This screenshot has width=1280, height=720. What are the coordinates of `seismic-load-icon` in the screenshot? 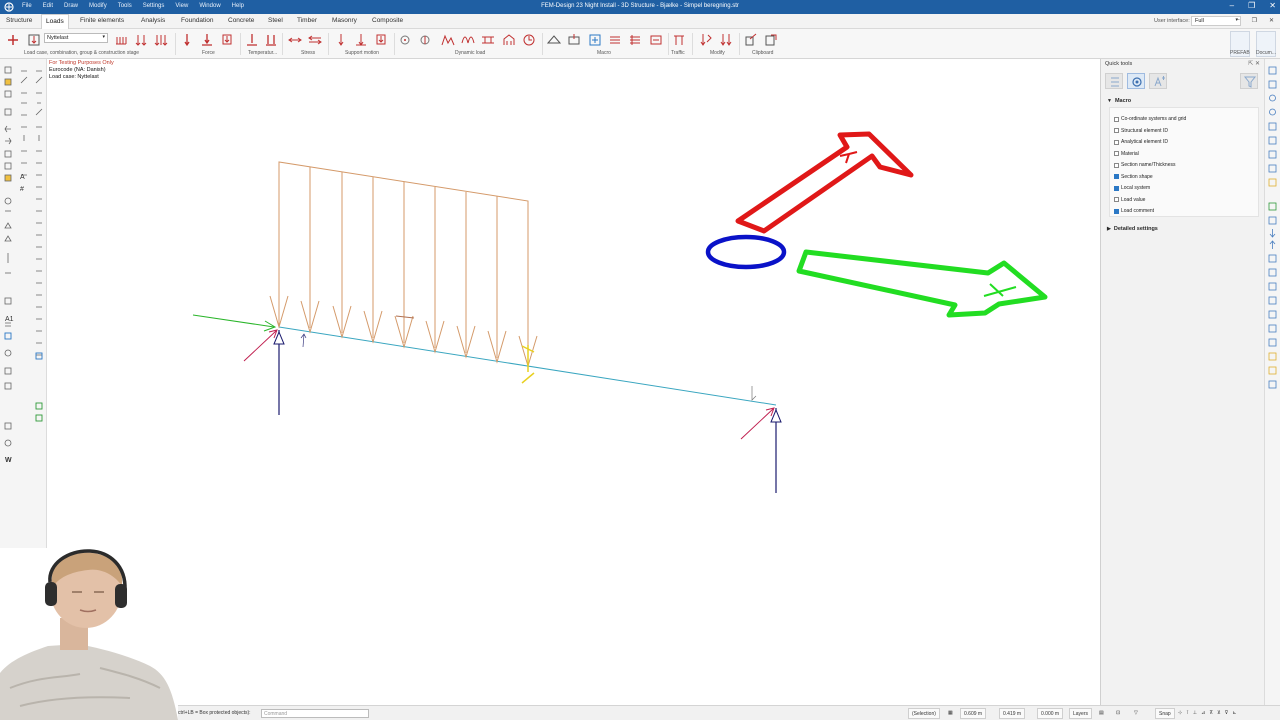 It's located at (448, 40).